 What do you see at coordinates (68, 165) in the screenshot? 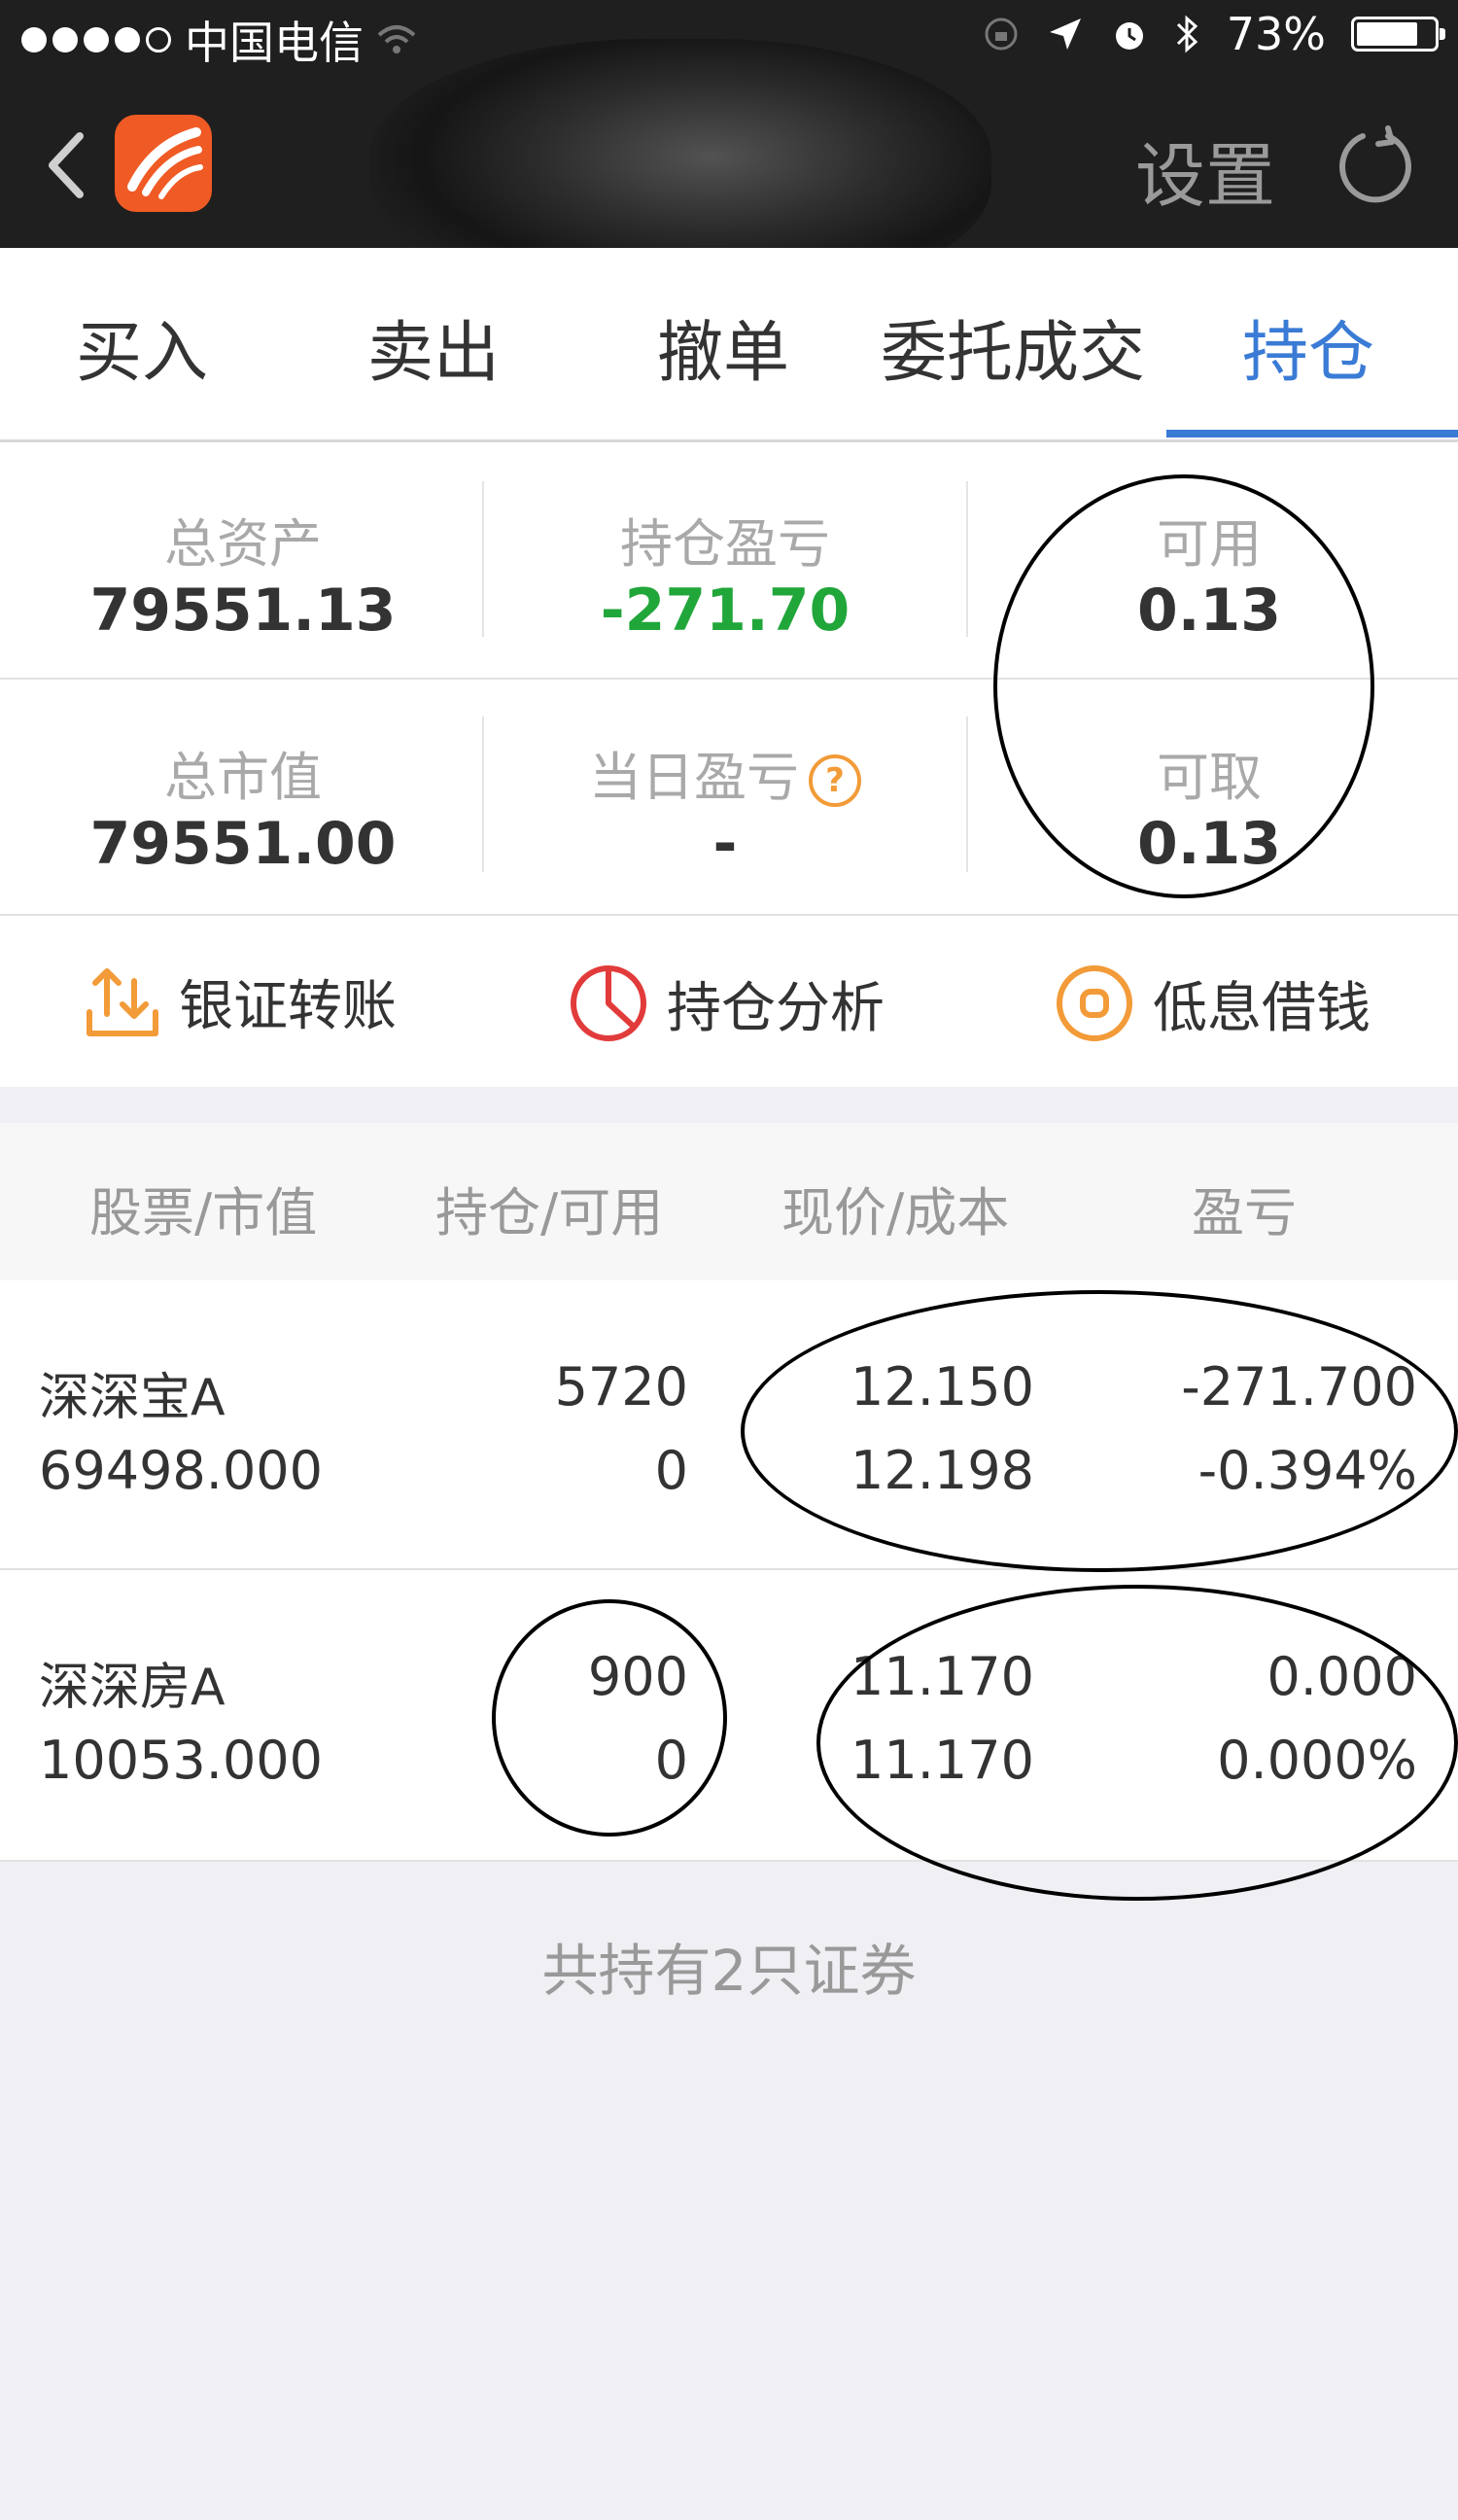
I see `back-icon` at bounding box center [68, 165].